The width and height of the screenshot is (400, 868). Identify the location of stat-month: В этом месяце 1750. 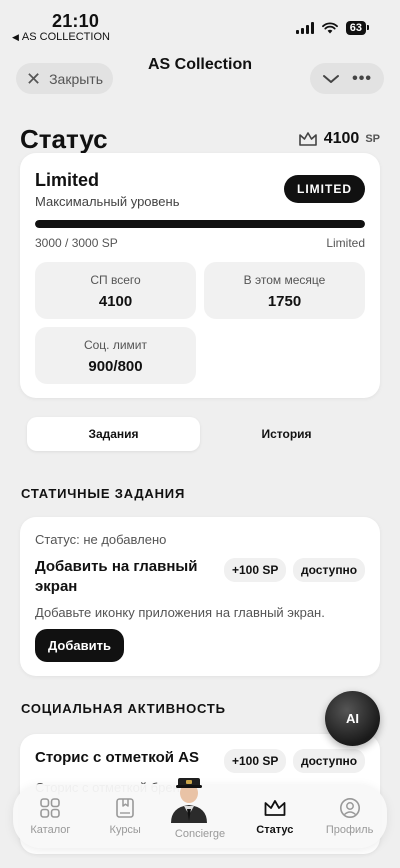
(284, 290).